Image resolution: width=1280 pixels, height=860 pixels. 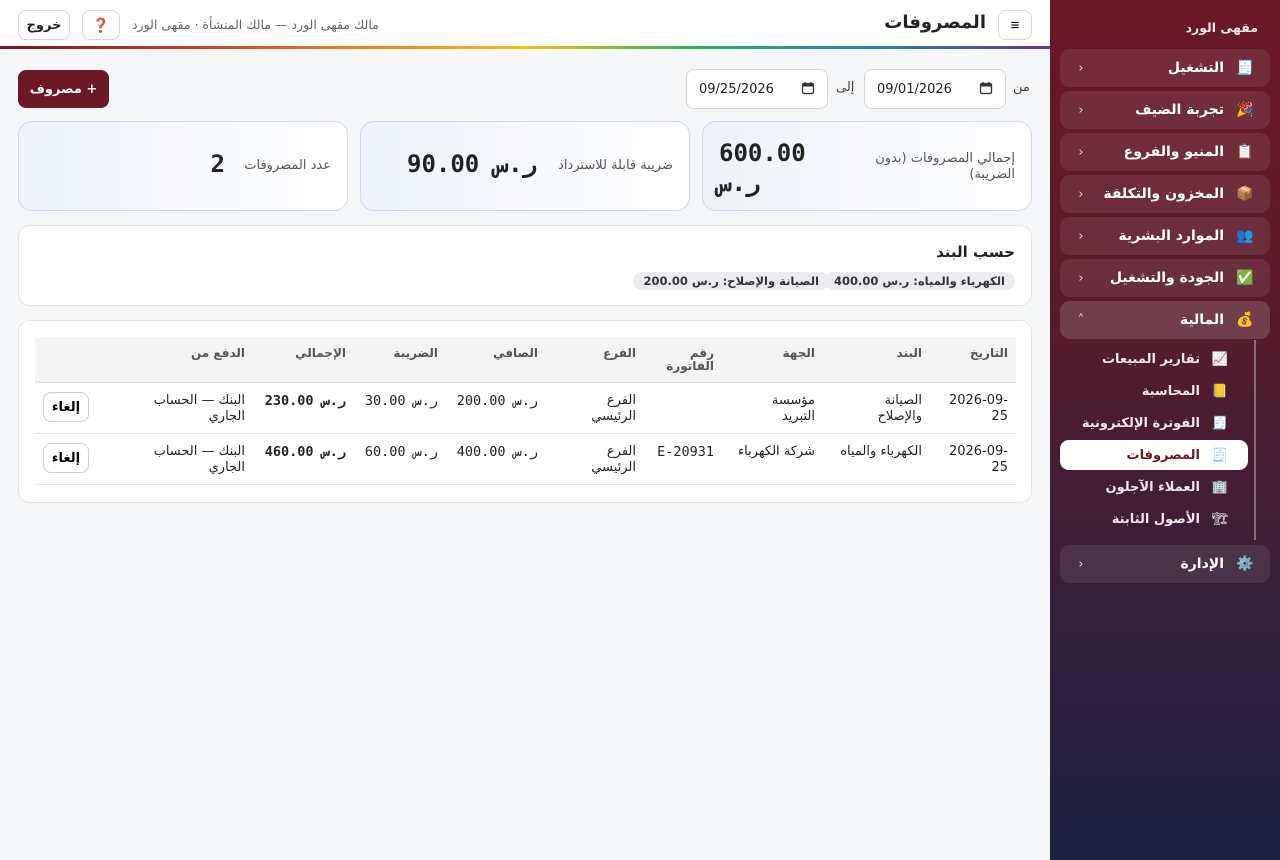 I want to click on cell-party: شركة الكهرباء, so click(x=776, y=452).